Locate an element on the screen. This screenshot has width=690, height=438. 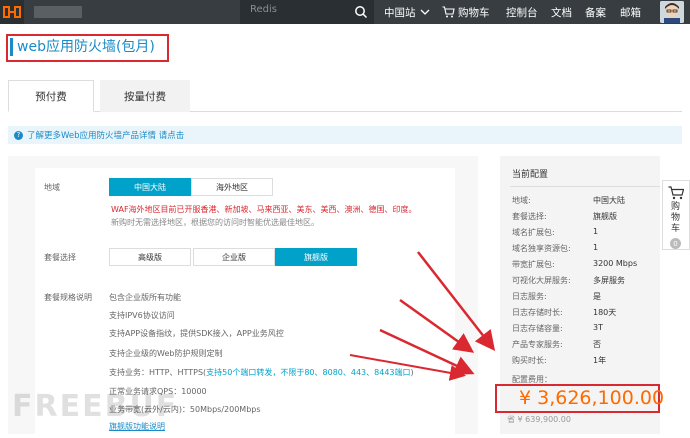
region-option-overseas: 海外地区 is located at coordinates (232, 187).